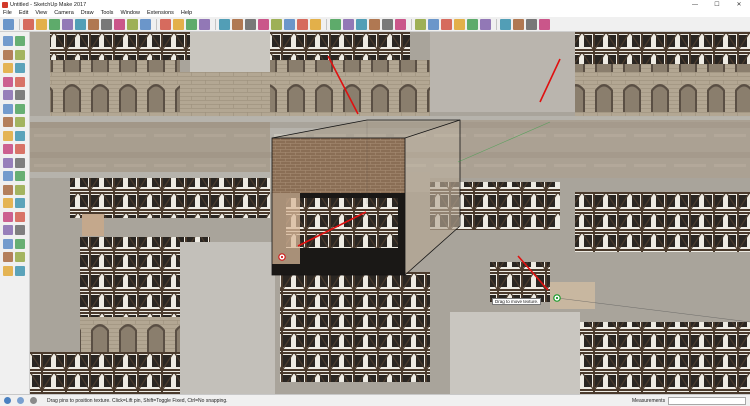 This screenshot has height=406, width=750. What do you see at coordinates (695, 4) in the screenshot?
I see `minimize-button: —` at bounding box center [695, 4].